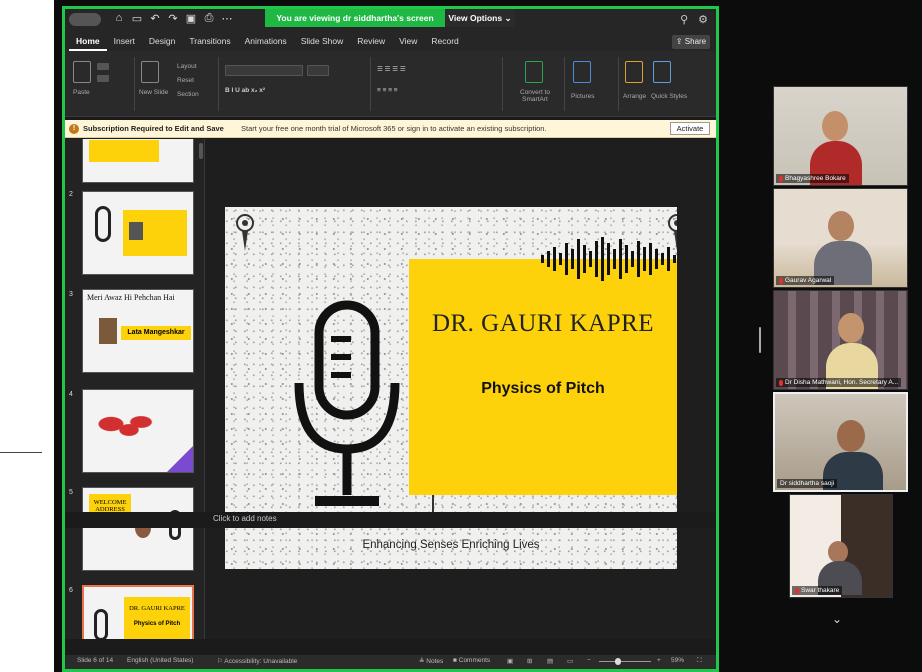 The image size is (922, 672). I want to click on participant-tile: Swar thakare, so click(841, 546).